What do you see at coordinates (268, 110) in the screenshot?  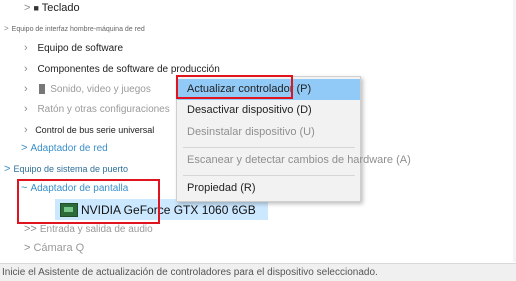 I see `menu-item-disable-device: Desactivar dispositivo (D)` at bounding box center [268, 110].